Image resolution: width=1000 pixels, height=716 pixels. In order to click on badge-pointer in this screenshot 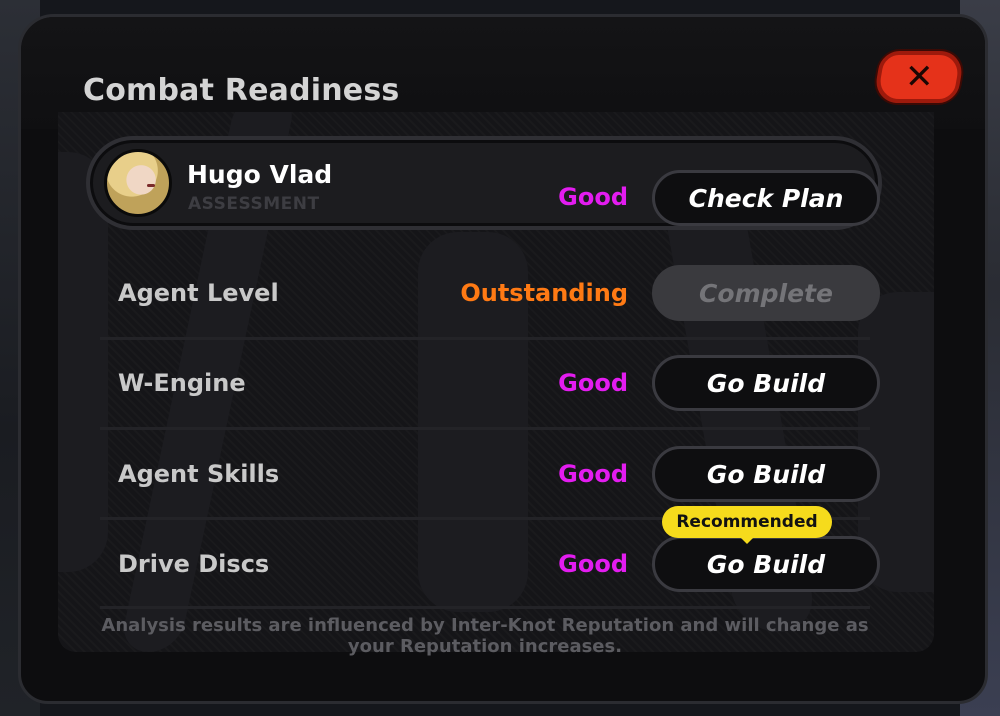, I will do `click(747, 540)`.